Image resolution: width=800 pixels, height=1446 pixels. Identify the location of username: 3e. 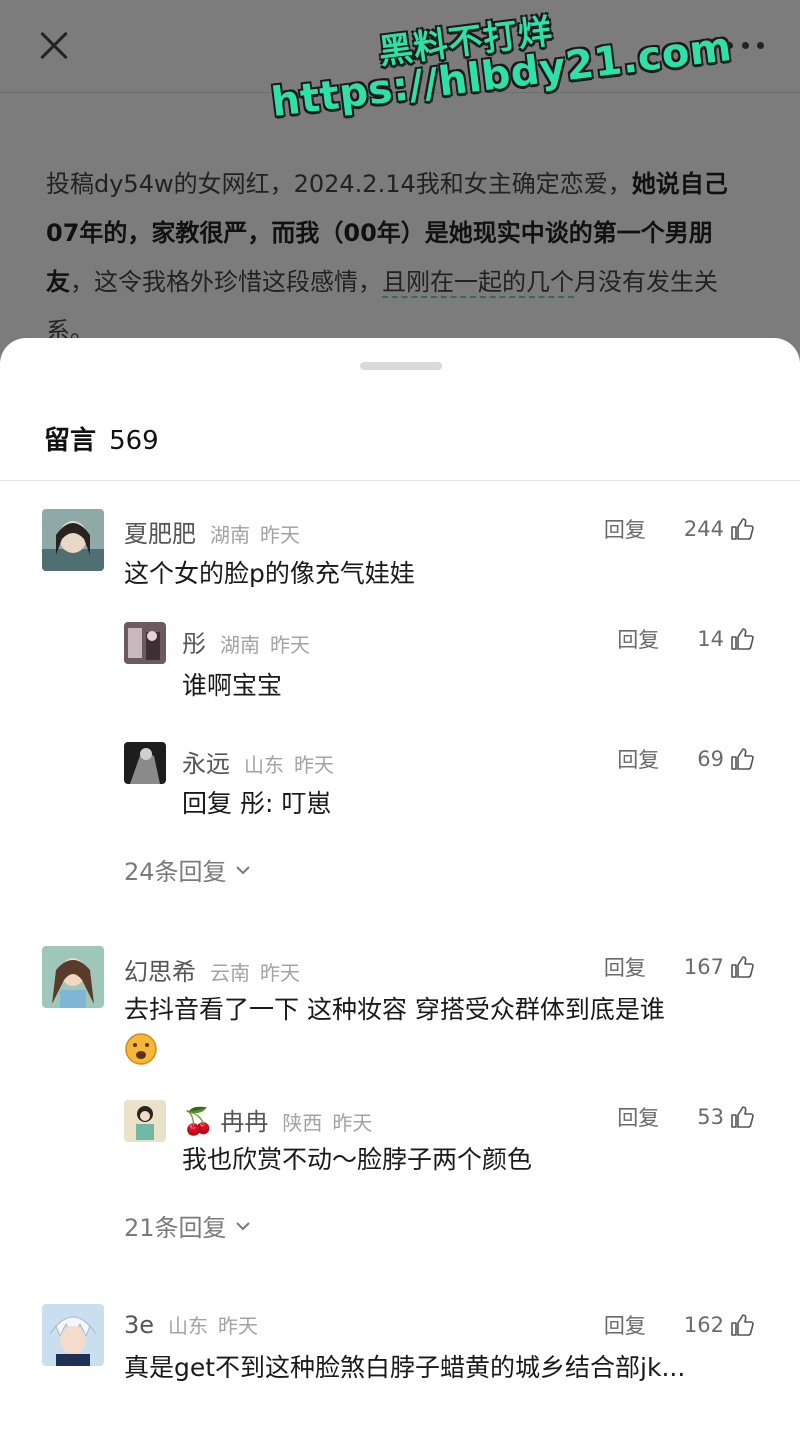
(139, 1325).